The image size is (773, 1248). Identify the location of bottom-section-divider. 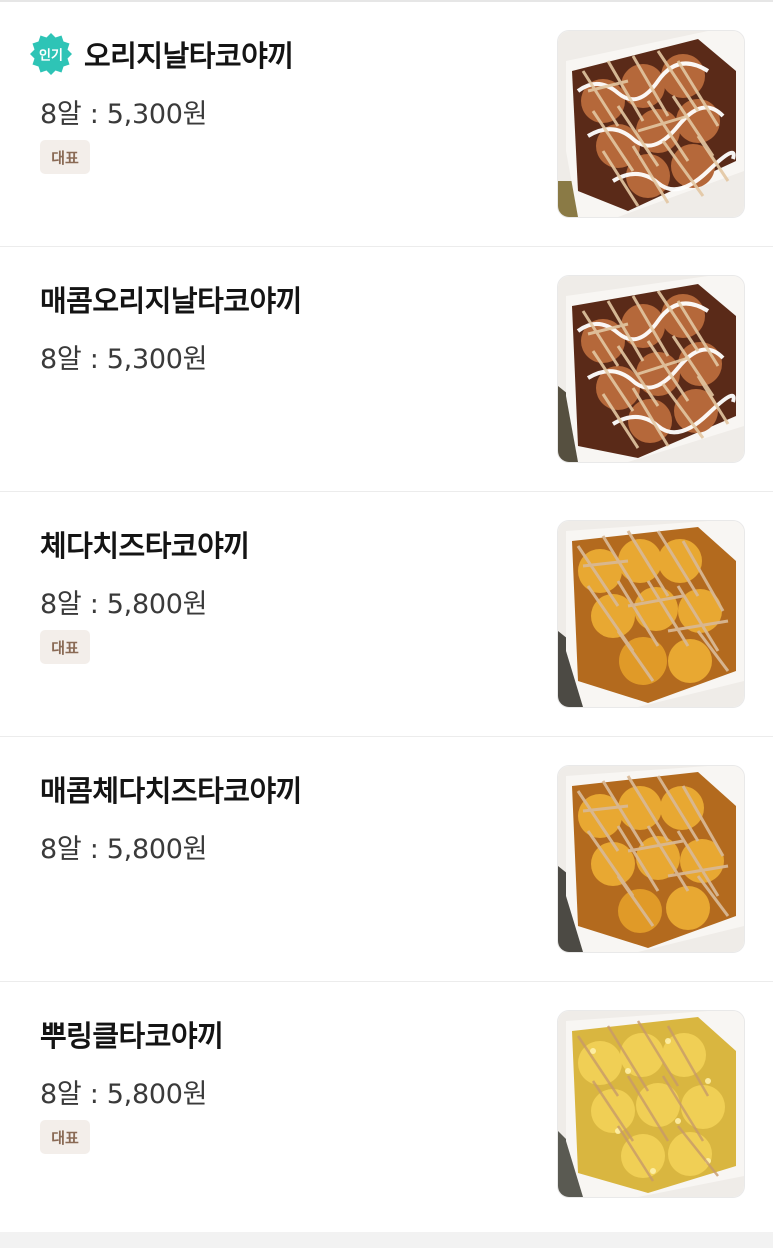
(386, 1240).